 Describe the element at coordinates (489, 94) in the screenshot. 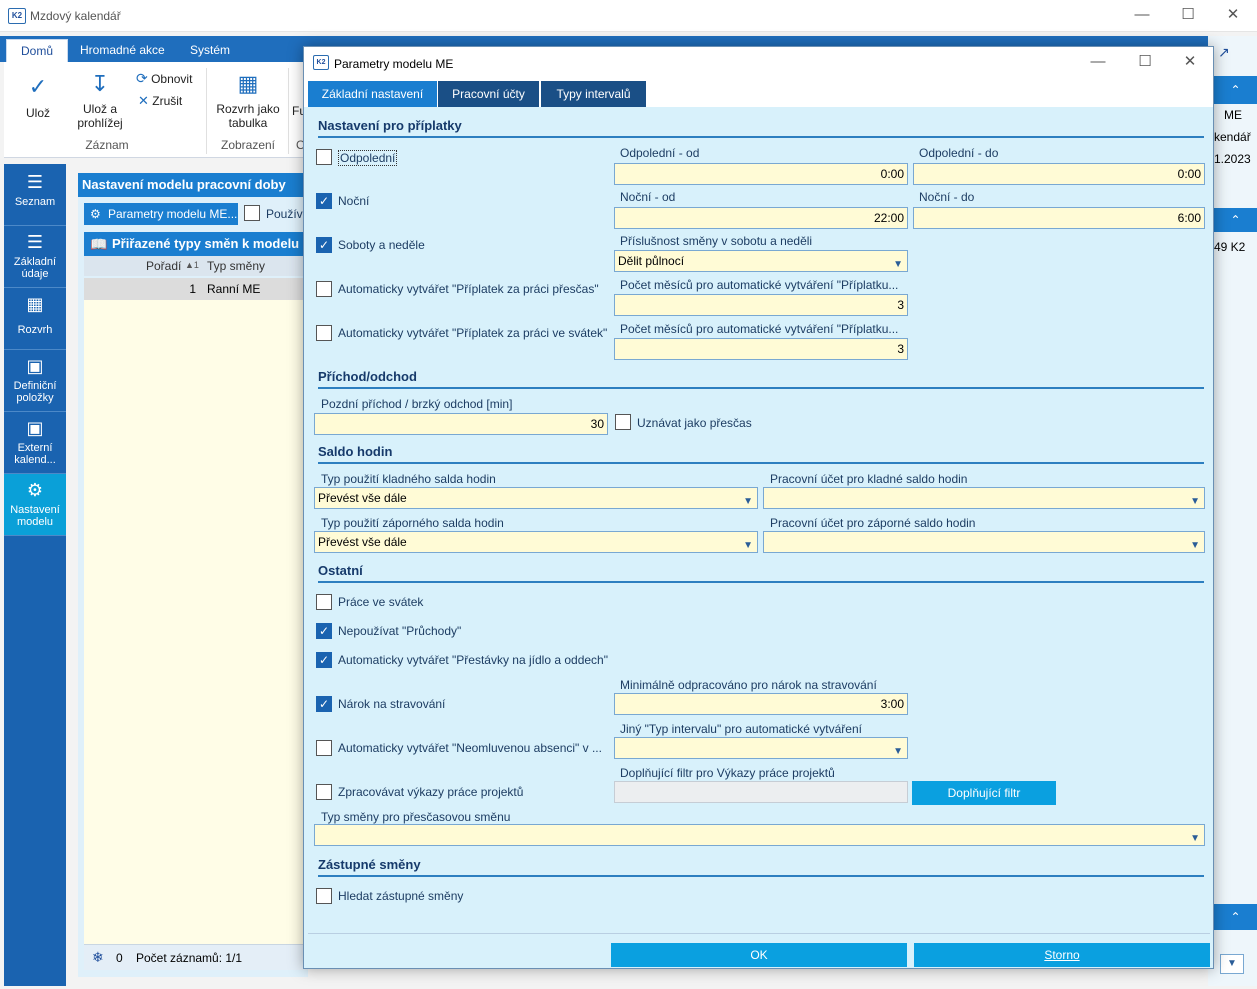

I see `tab-work-accounts: Pracovní účty` at that location.